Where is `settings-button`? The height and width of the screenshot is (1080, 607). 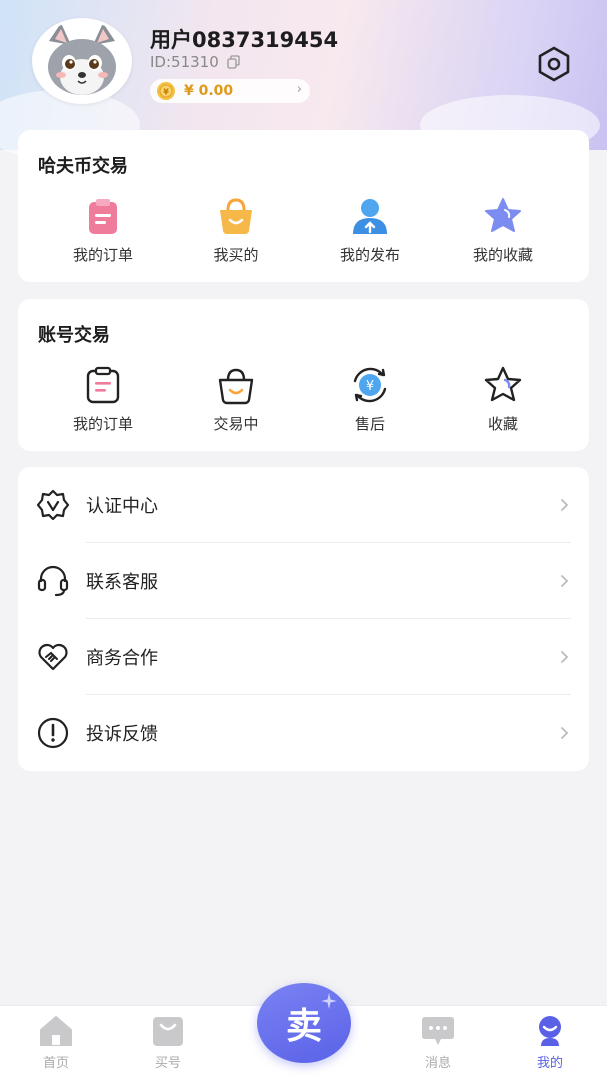 settings-button is located at coordinates (554, 64).